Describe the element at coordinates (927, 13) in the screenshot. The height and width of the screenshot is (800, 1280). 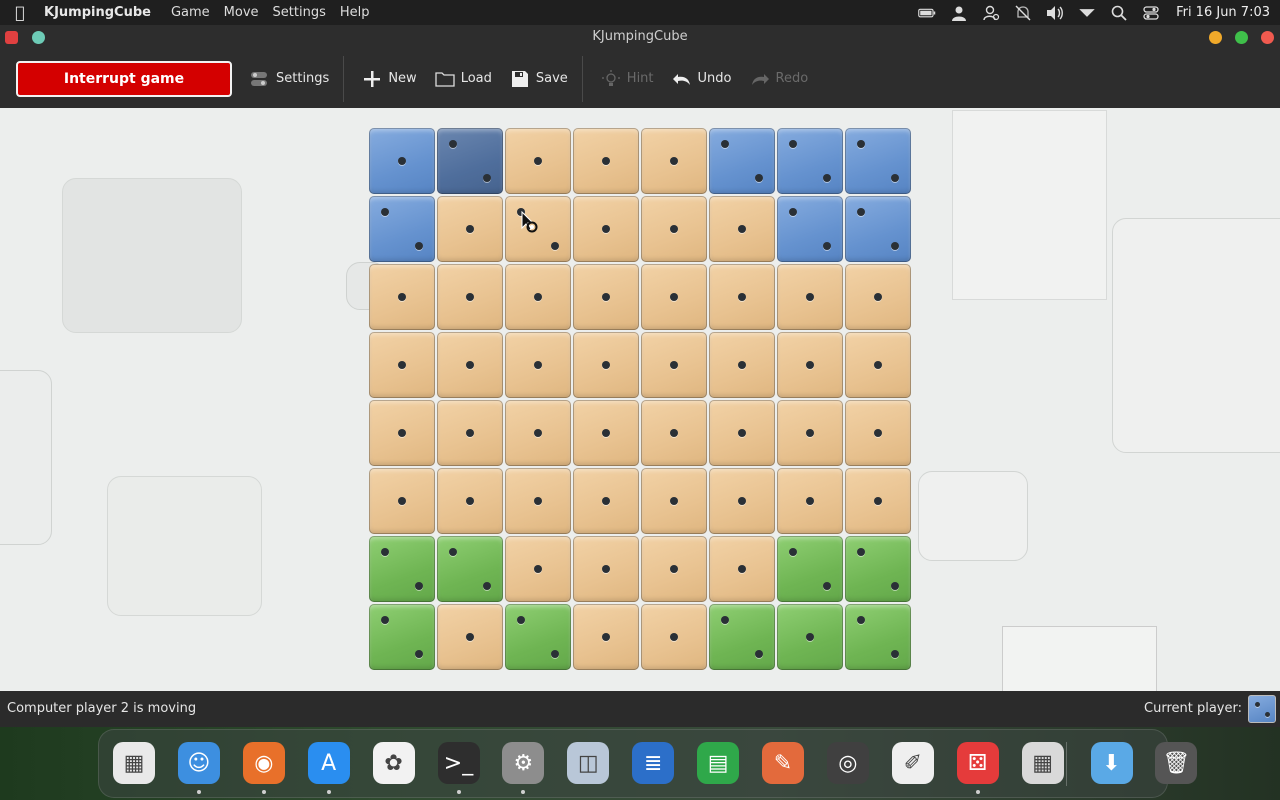
I see `battery-icon` at that location.